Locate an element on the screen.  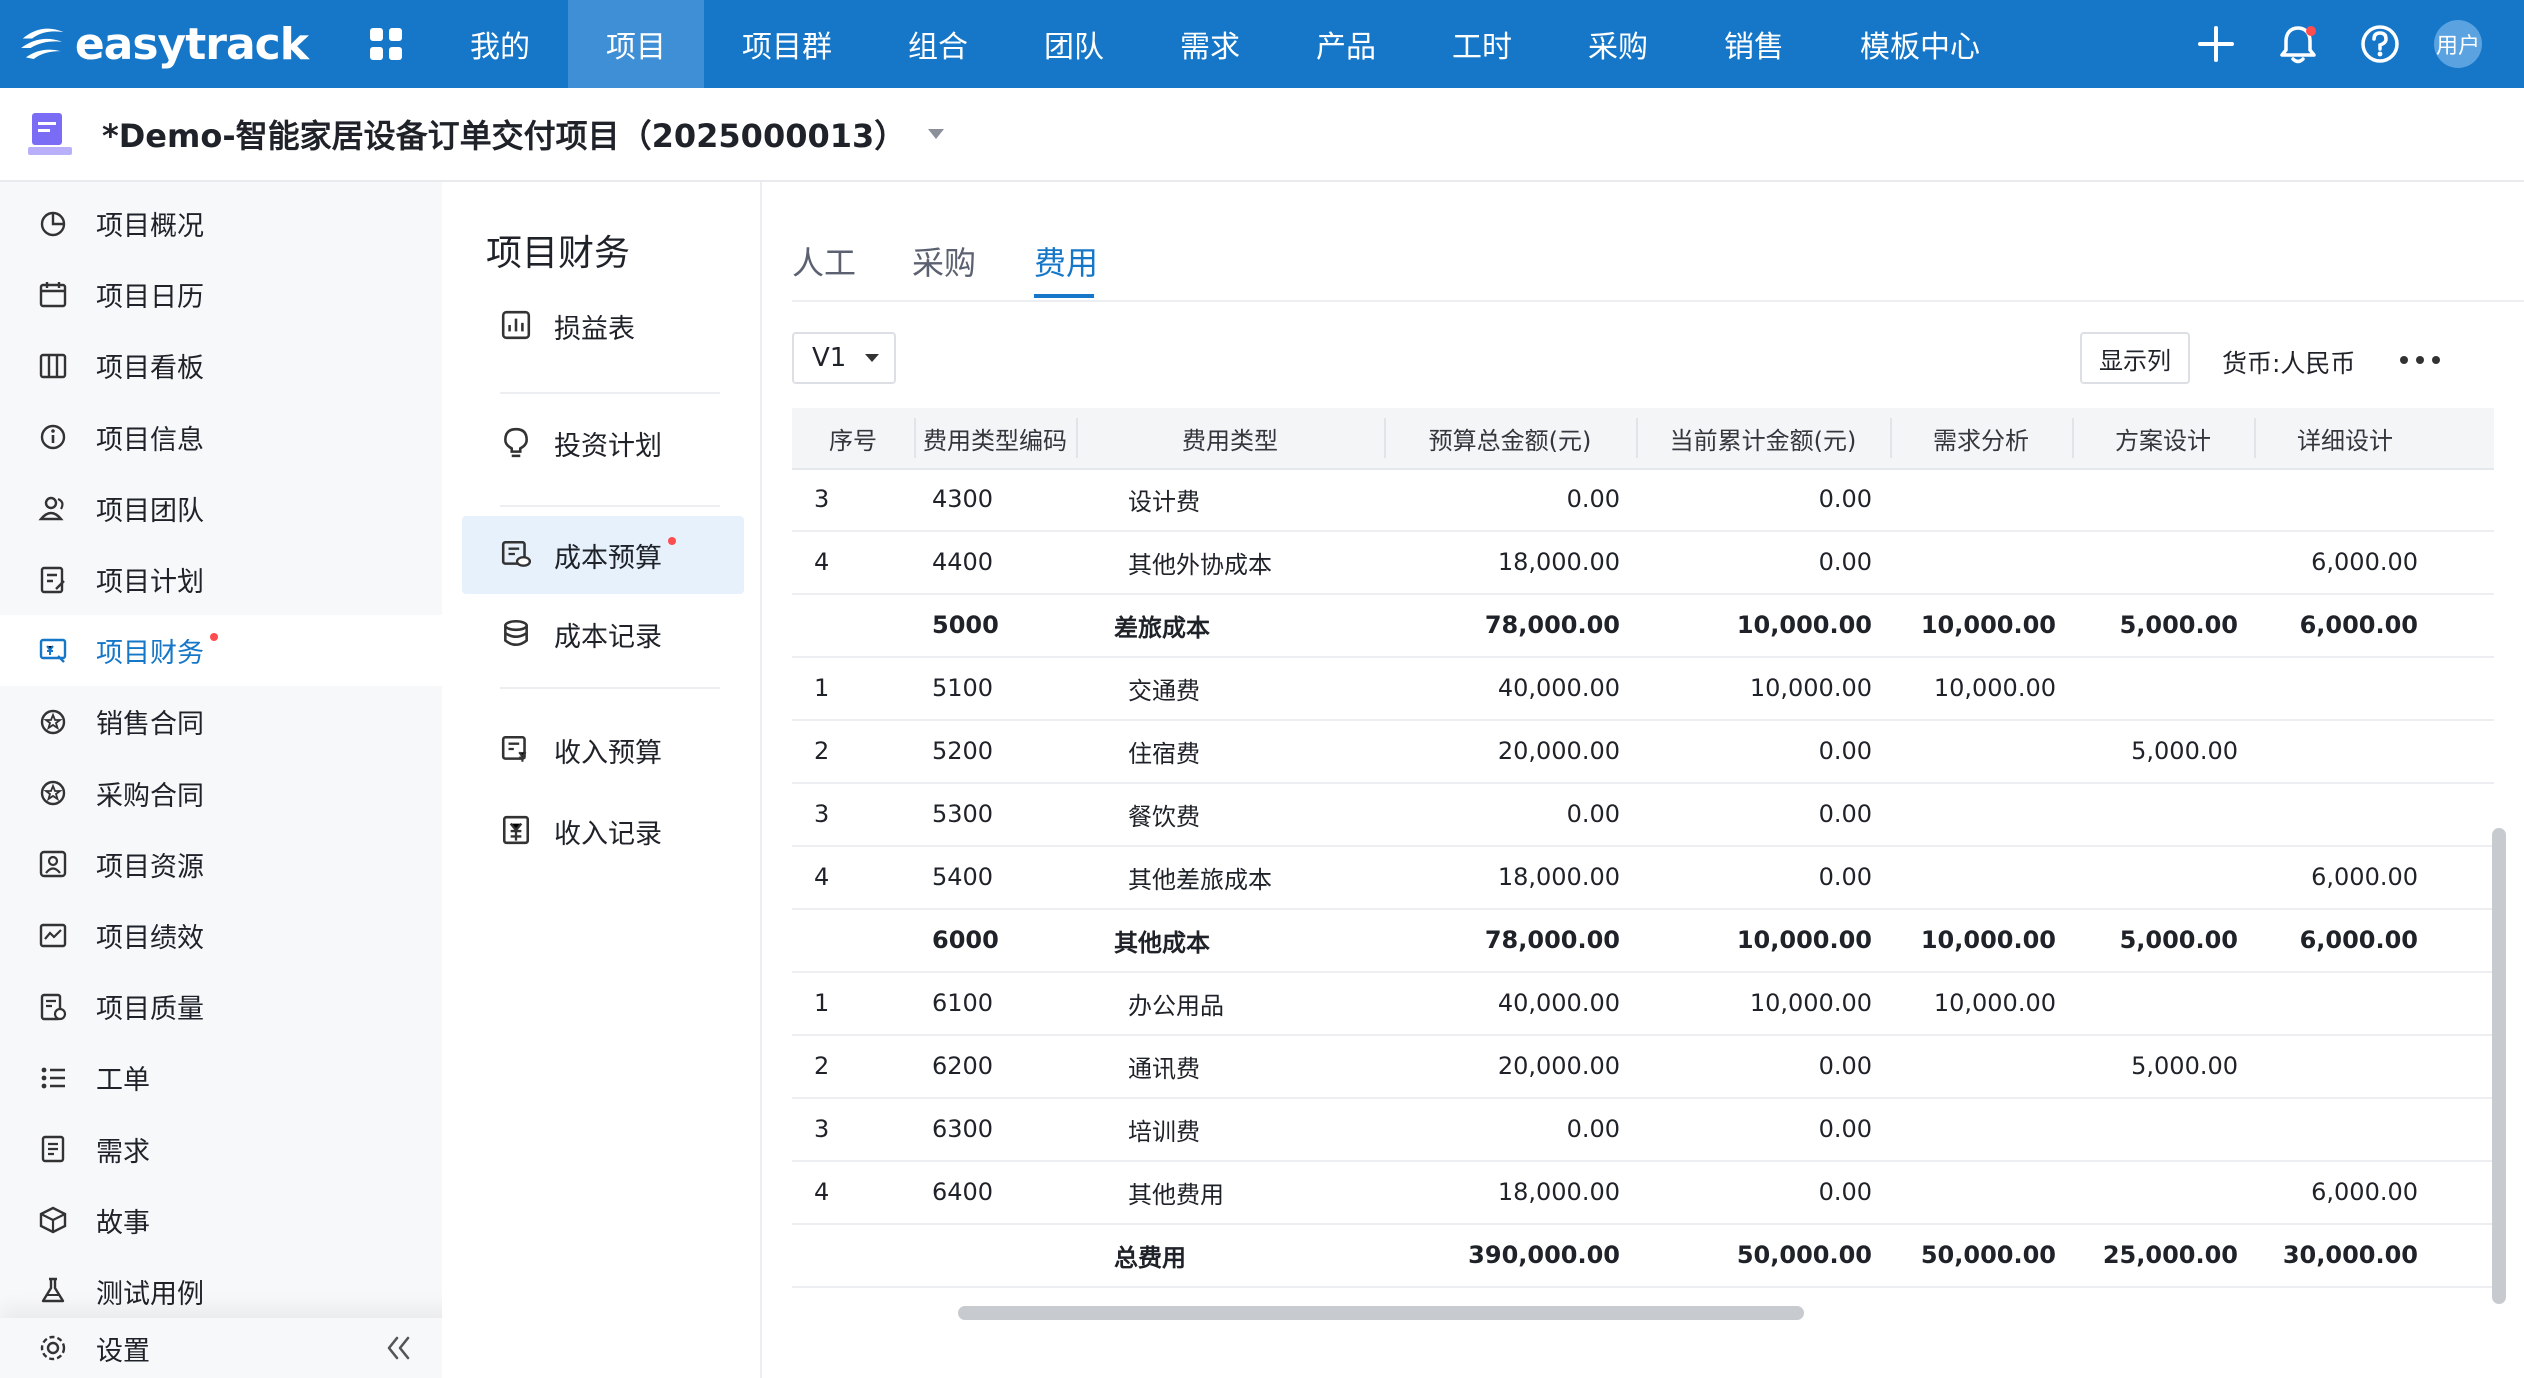
column-header-7: 详细设计 is located at coordinates (2345, 438).